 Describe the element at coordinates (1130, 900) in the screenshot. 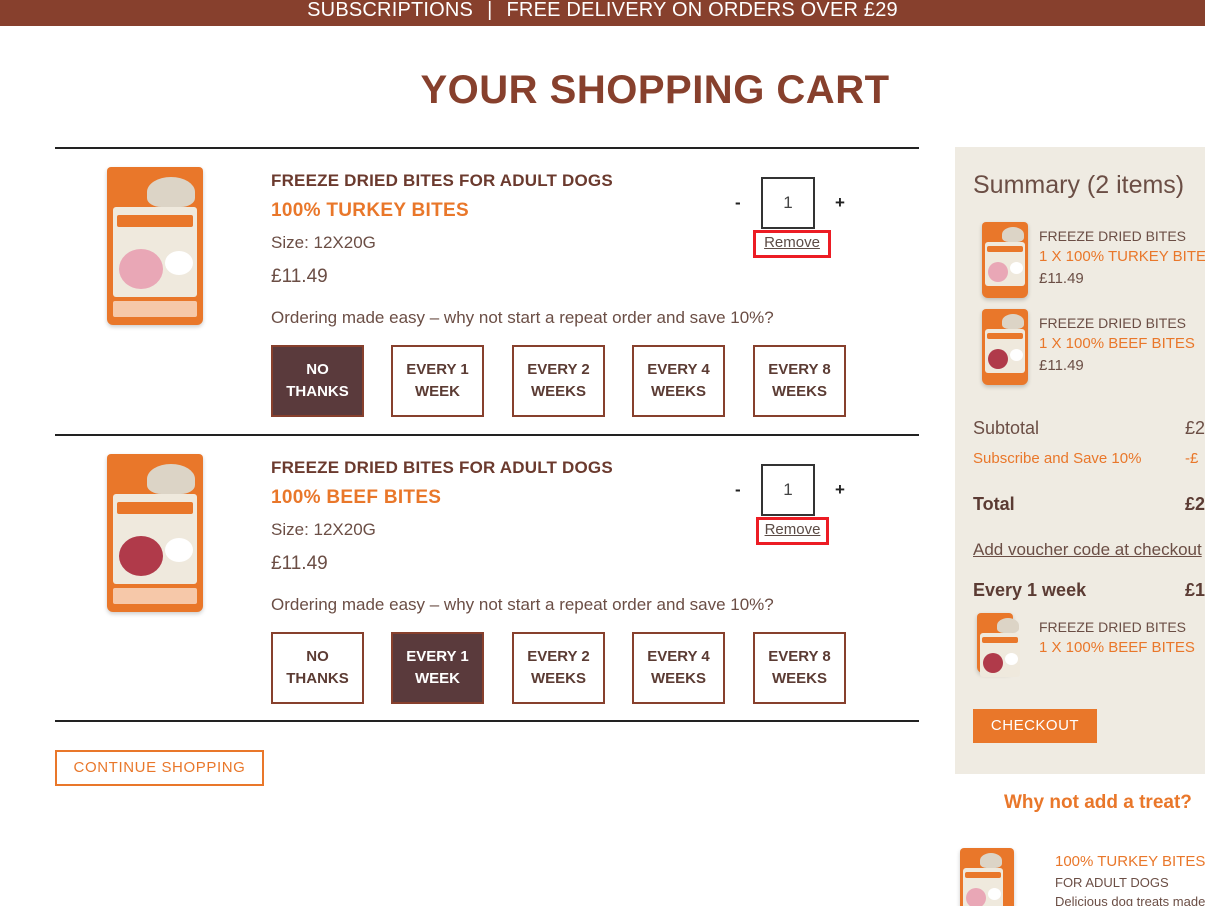

I see `treat-description: Delicious dog treats made` at that location.